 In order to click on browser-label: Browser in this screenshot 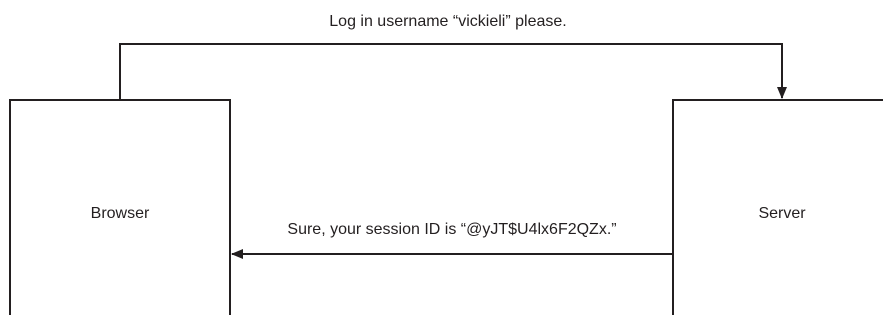, I will do `click(120, 213)`.